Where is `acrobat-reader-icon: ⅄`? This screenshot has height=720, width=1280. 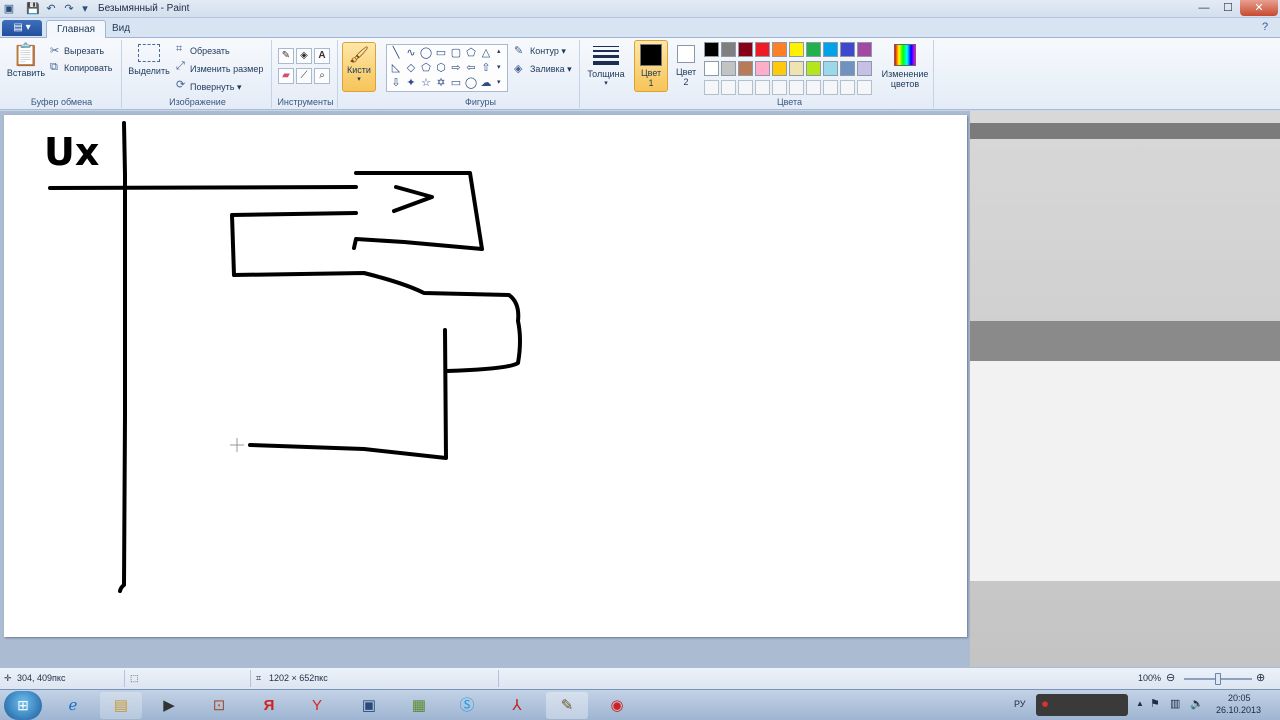
acrobat-reader-icon: ⅄ is located at coordinates (517, 705).